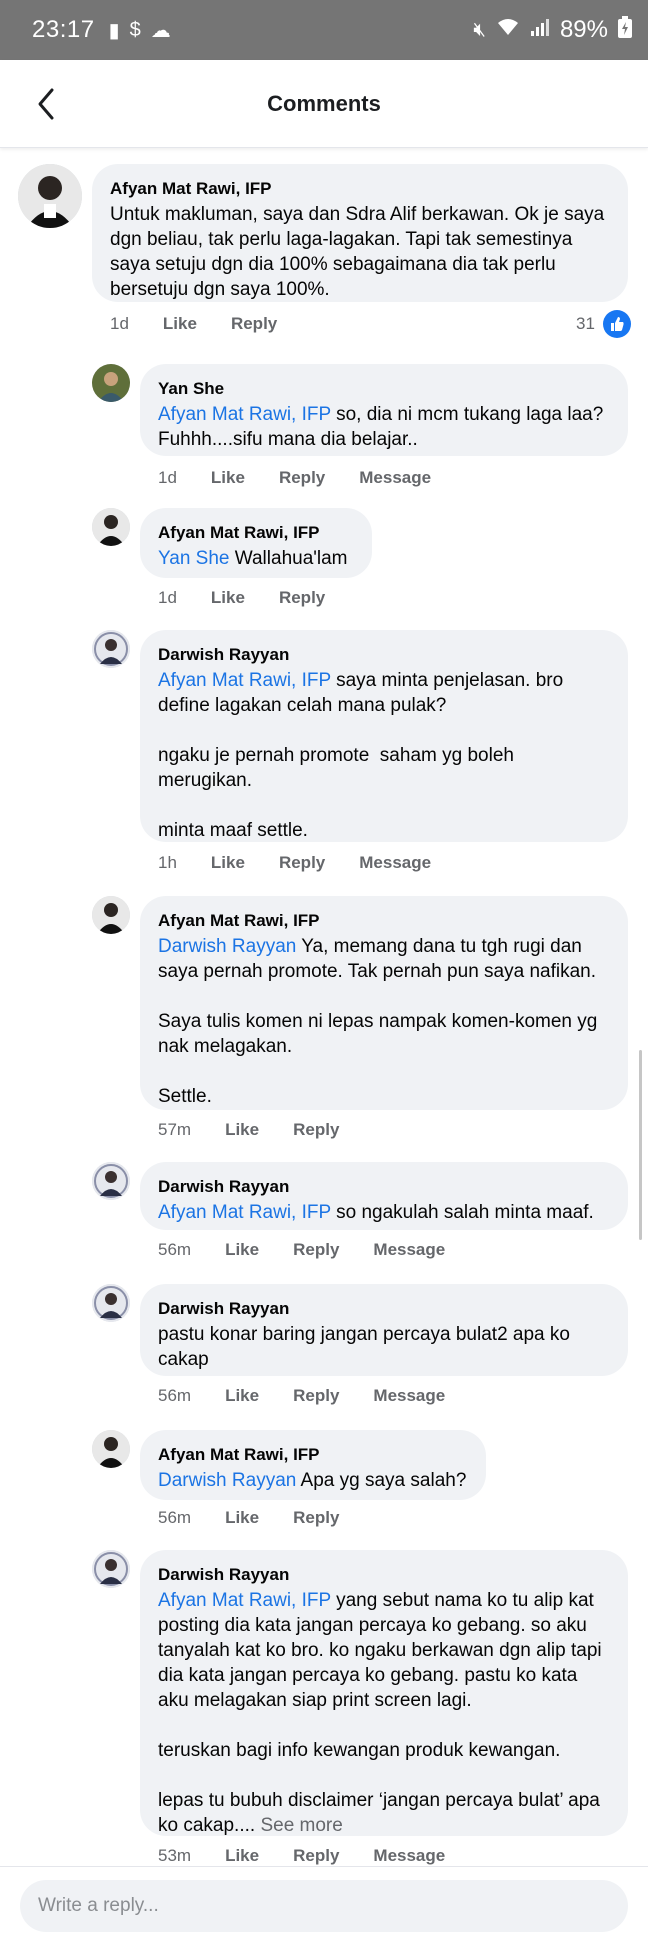  I want to click on comments-header: Comments, so click(324, 104).